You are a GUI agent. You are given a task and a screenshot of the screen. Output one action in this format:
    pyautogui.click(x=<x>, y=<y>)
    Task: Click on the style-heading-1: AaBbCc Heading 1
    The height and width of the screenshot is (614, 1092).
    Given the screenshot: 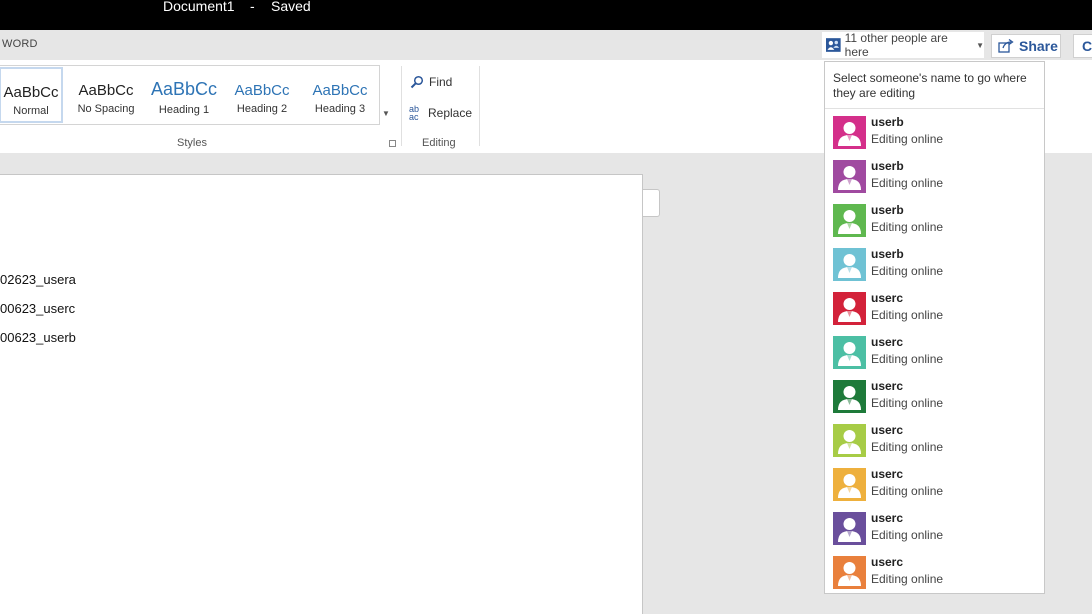 What is the action you would take?
    pyautogui.click(x=184, y=95)
    